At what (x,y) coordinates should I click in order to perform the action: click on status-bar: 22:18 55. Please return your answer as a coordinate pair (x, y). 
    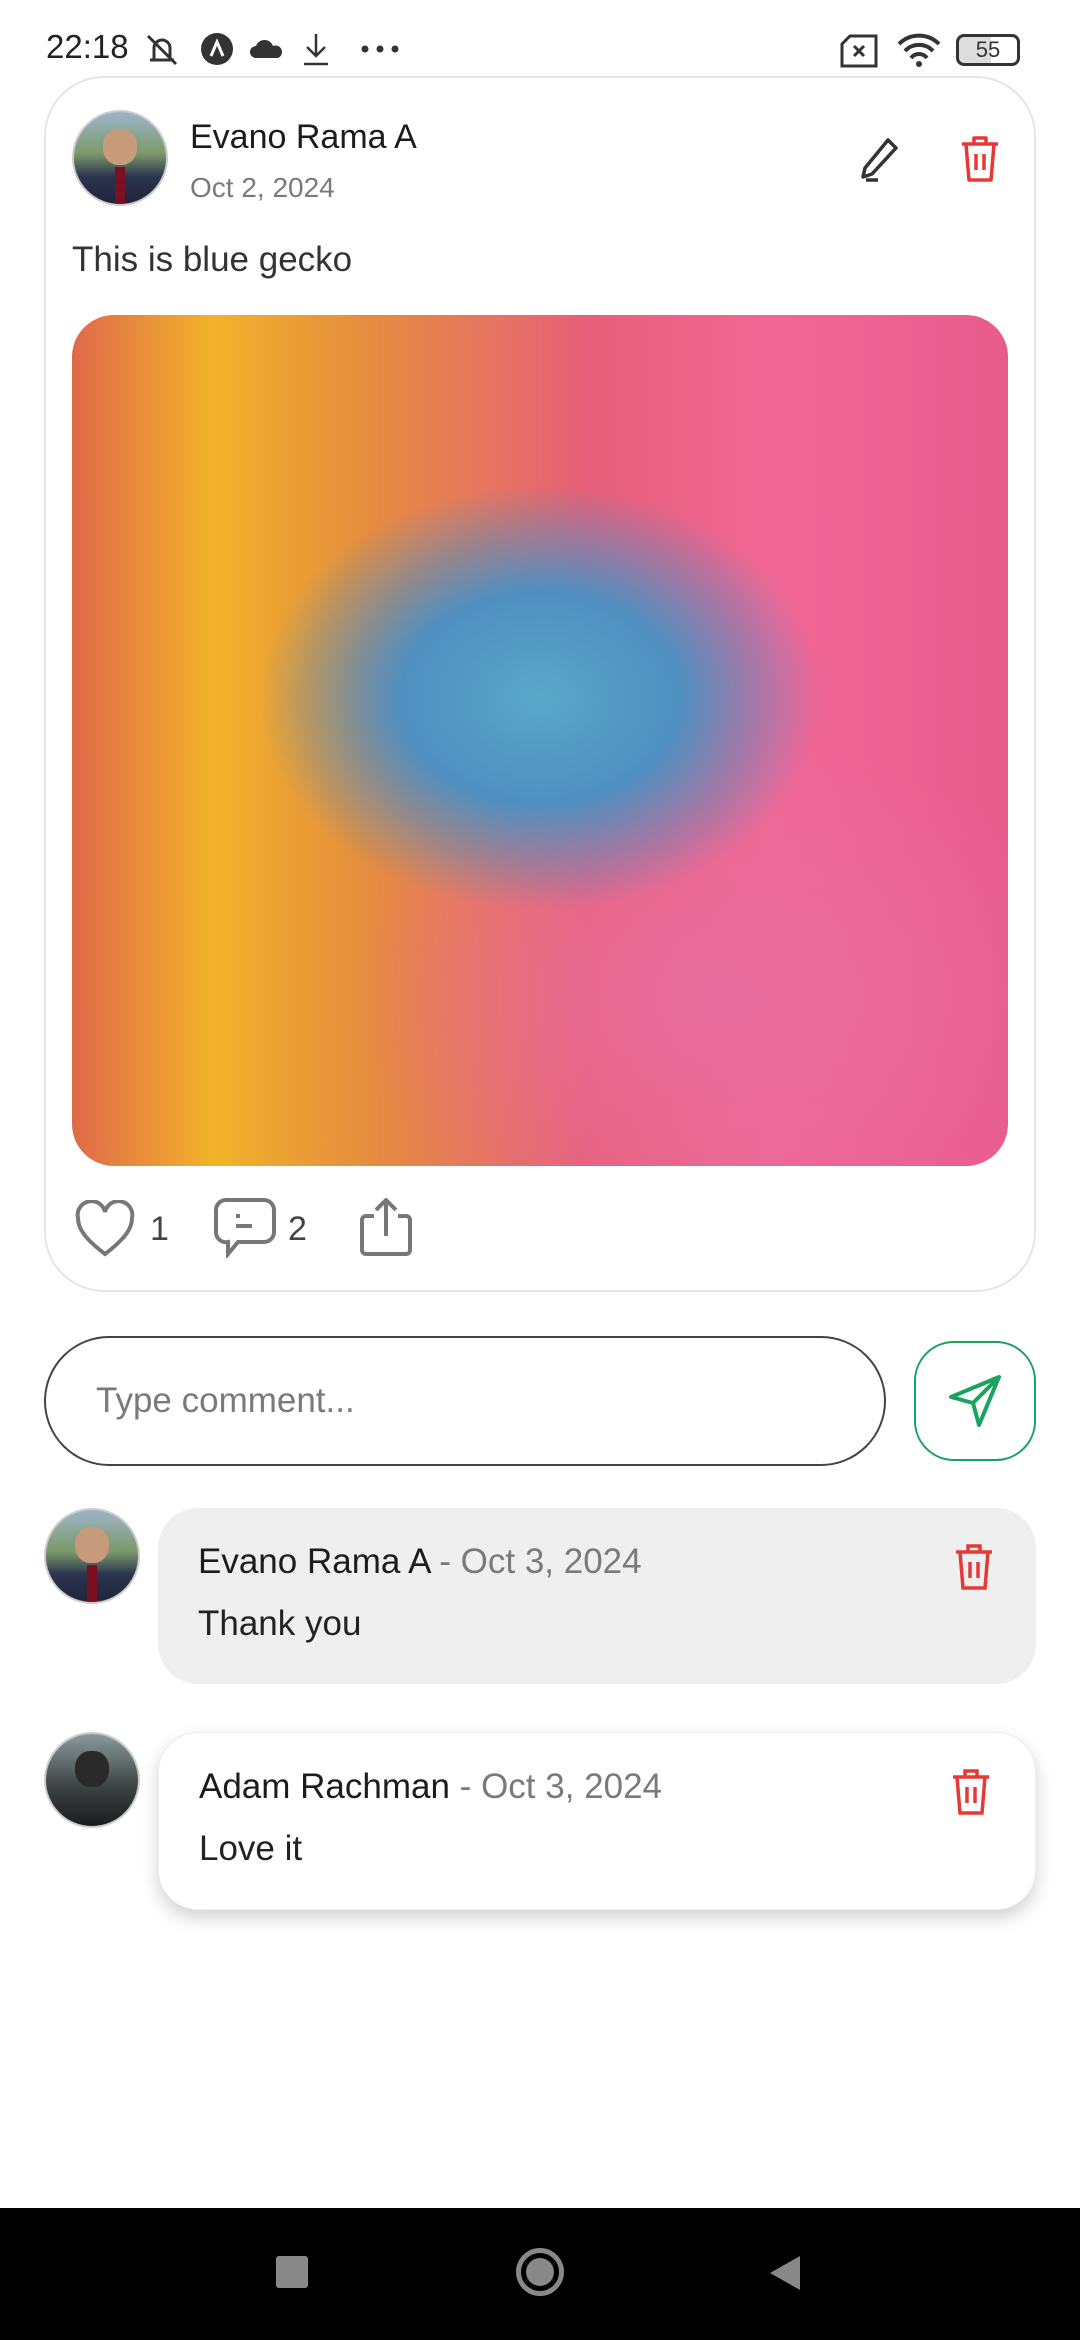
    Looking at the image, I should click on (540, 38).